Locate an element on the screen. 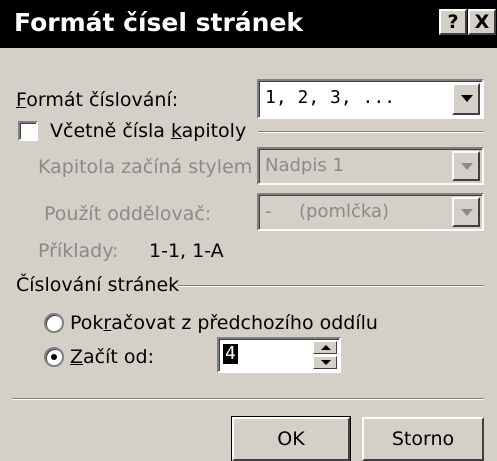 This screenshot has width=497, height=461. arrow-down-icon is located at coordinates (326, 362).